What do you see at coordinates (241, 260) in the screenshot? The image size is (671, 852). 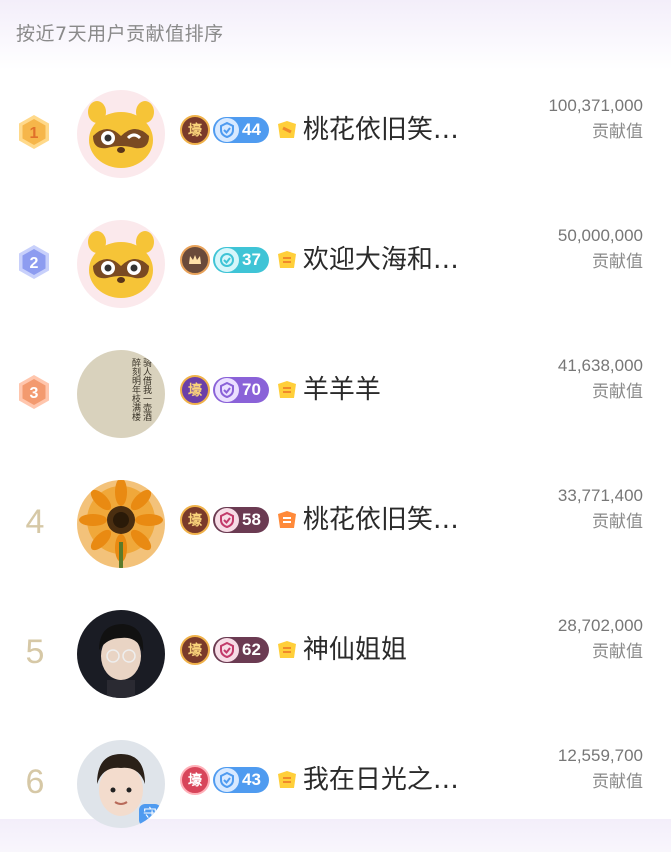 I see `level-badge: 37` at bounding box center [241, 260].